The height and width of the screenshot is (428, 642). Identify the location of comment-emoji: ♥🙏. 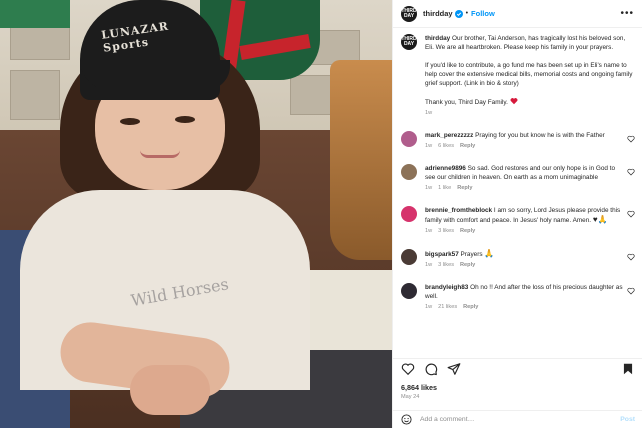
(600, 219).